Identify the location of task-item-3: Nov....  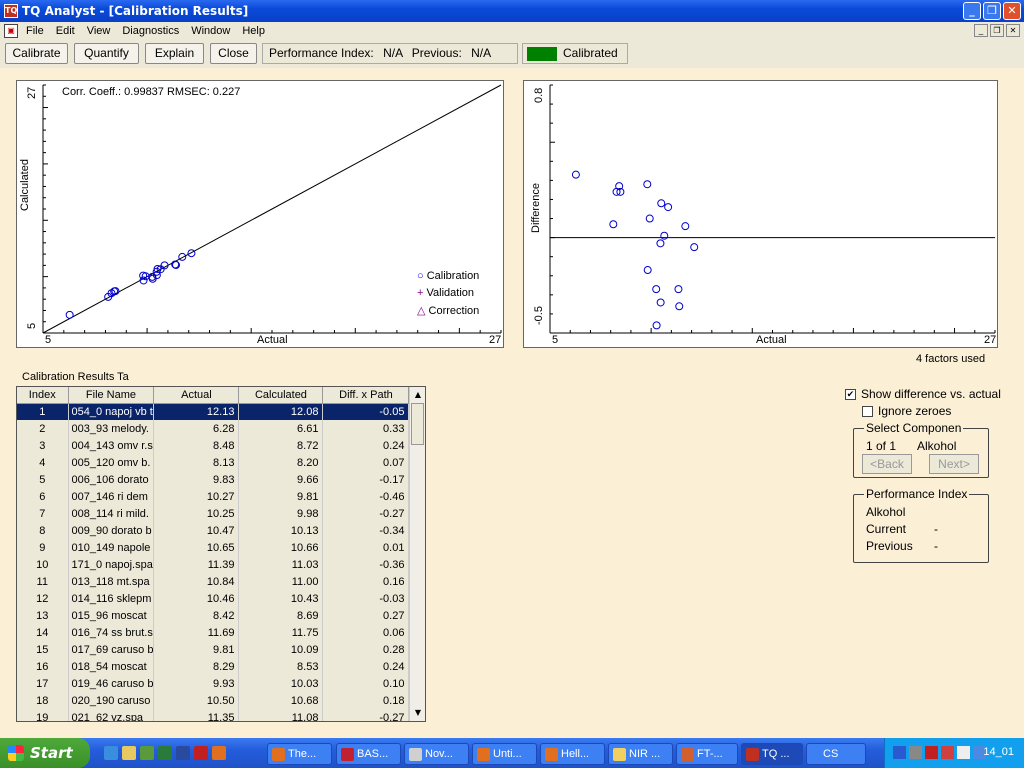
(436, 754).